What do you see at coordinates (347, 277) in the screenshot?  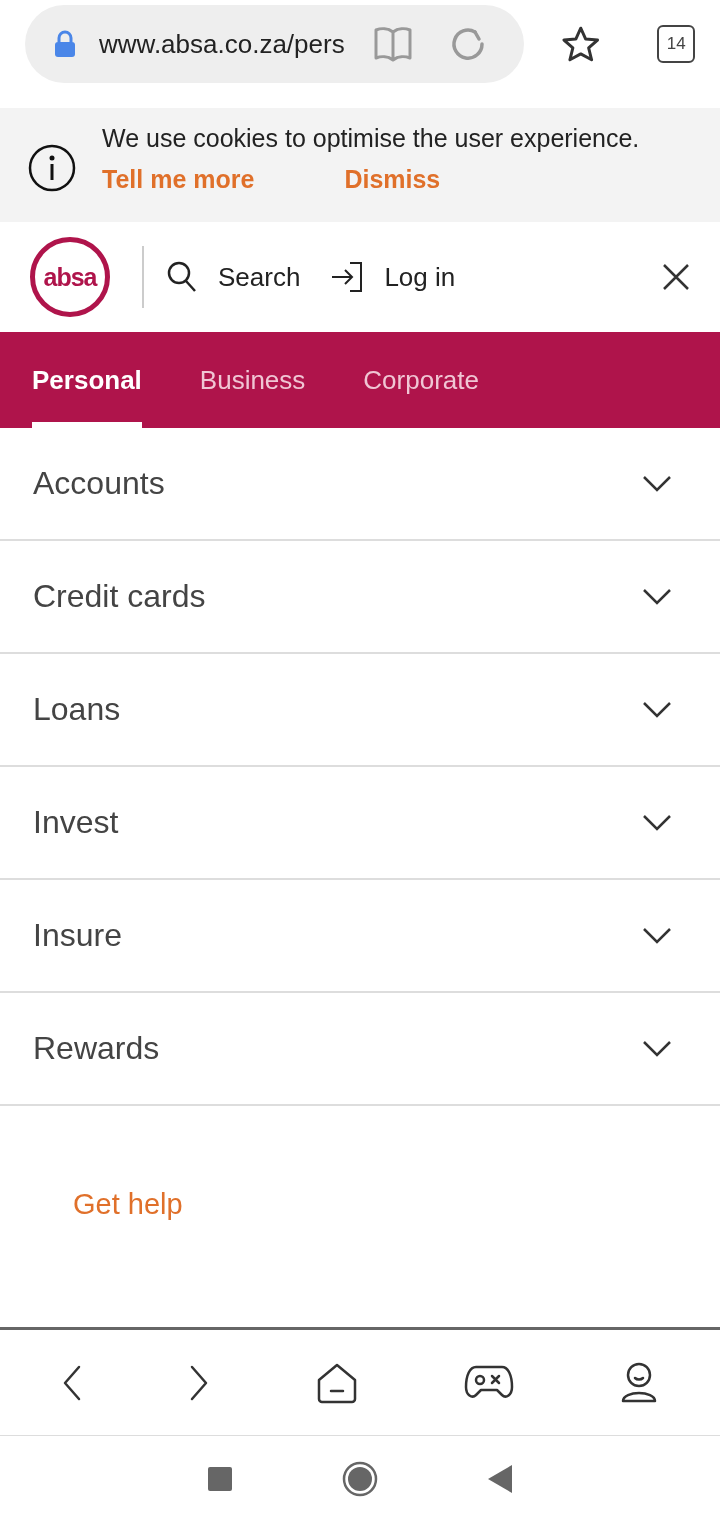 I see `login-icon` at bounding box center [347, 277].